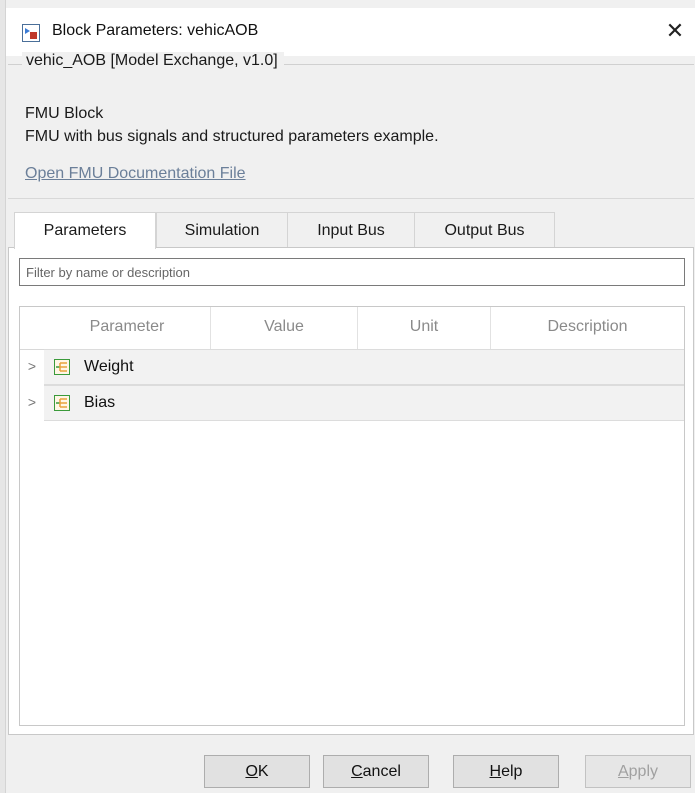 This screenshot has height=793, width=695. Describe the element at coordinates (263, 771) in the screenshot. I see `ok-label-rest: K` at that location.